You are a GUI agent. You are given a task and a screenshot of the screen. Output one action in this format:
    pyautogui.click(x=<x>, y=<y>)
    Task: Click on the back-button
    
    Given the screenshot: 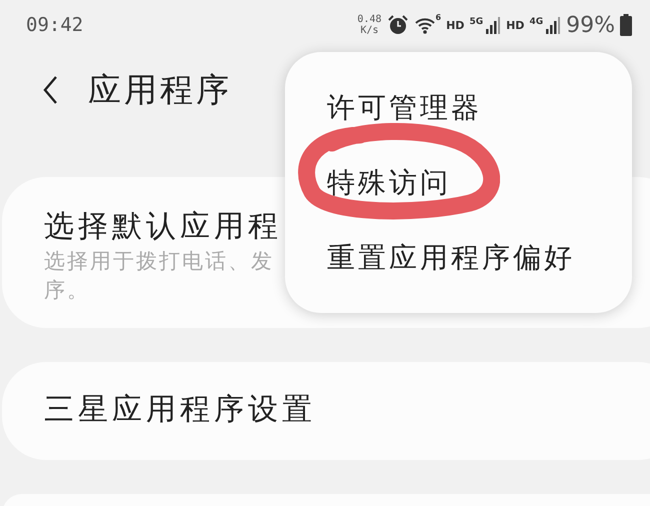 What is the action you would take?
    pyautogui.click(x=50, y=90)
    